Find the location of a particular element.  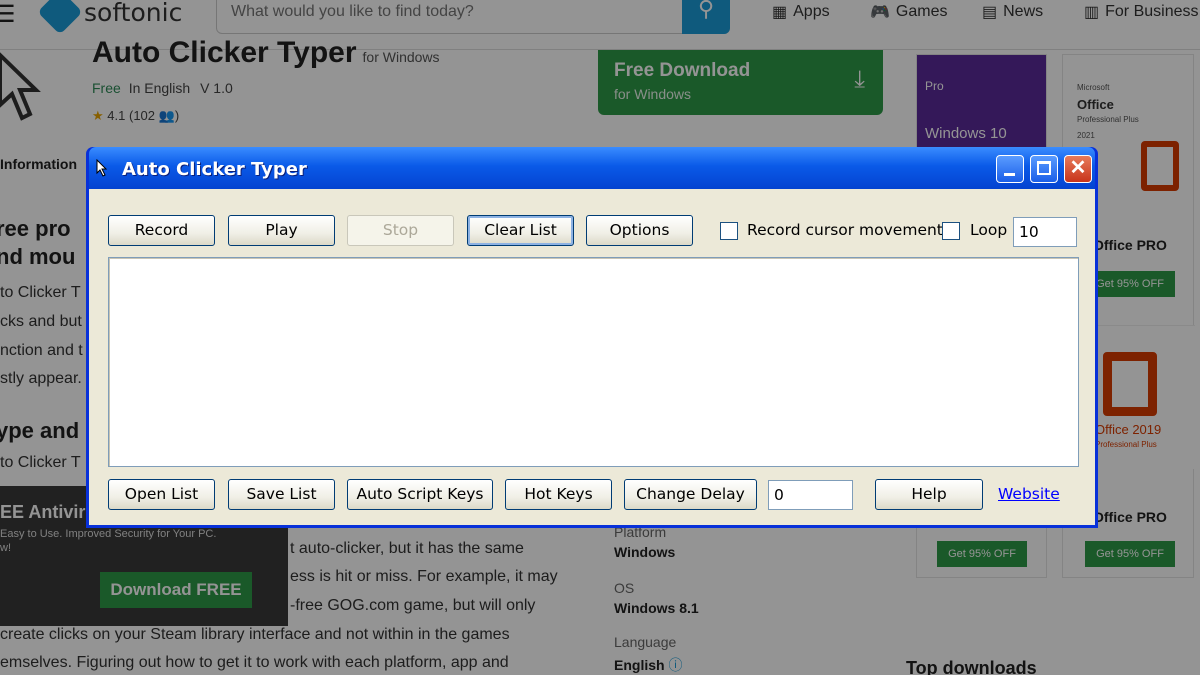

play-button: Play is located at coordinates (281, 230).